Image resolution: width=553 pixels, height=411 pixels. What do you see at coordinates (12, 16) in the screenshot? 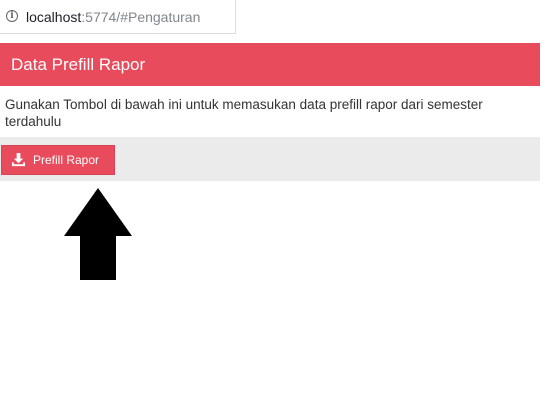
I see `info-icon: i` at bounding box center [12, 16].